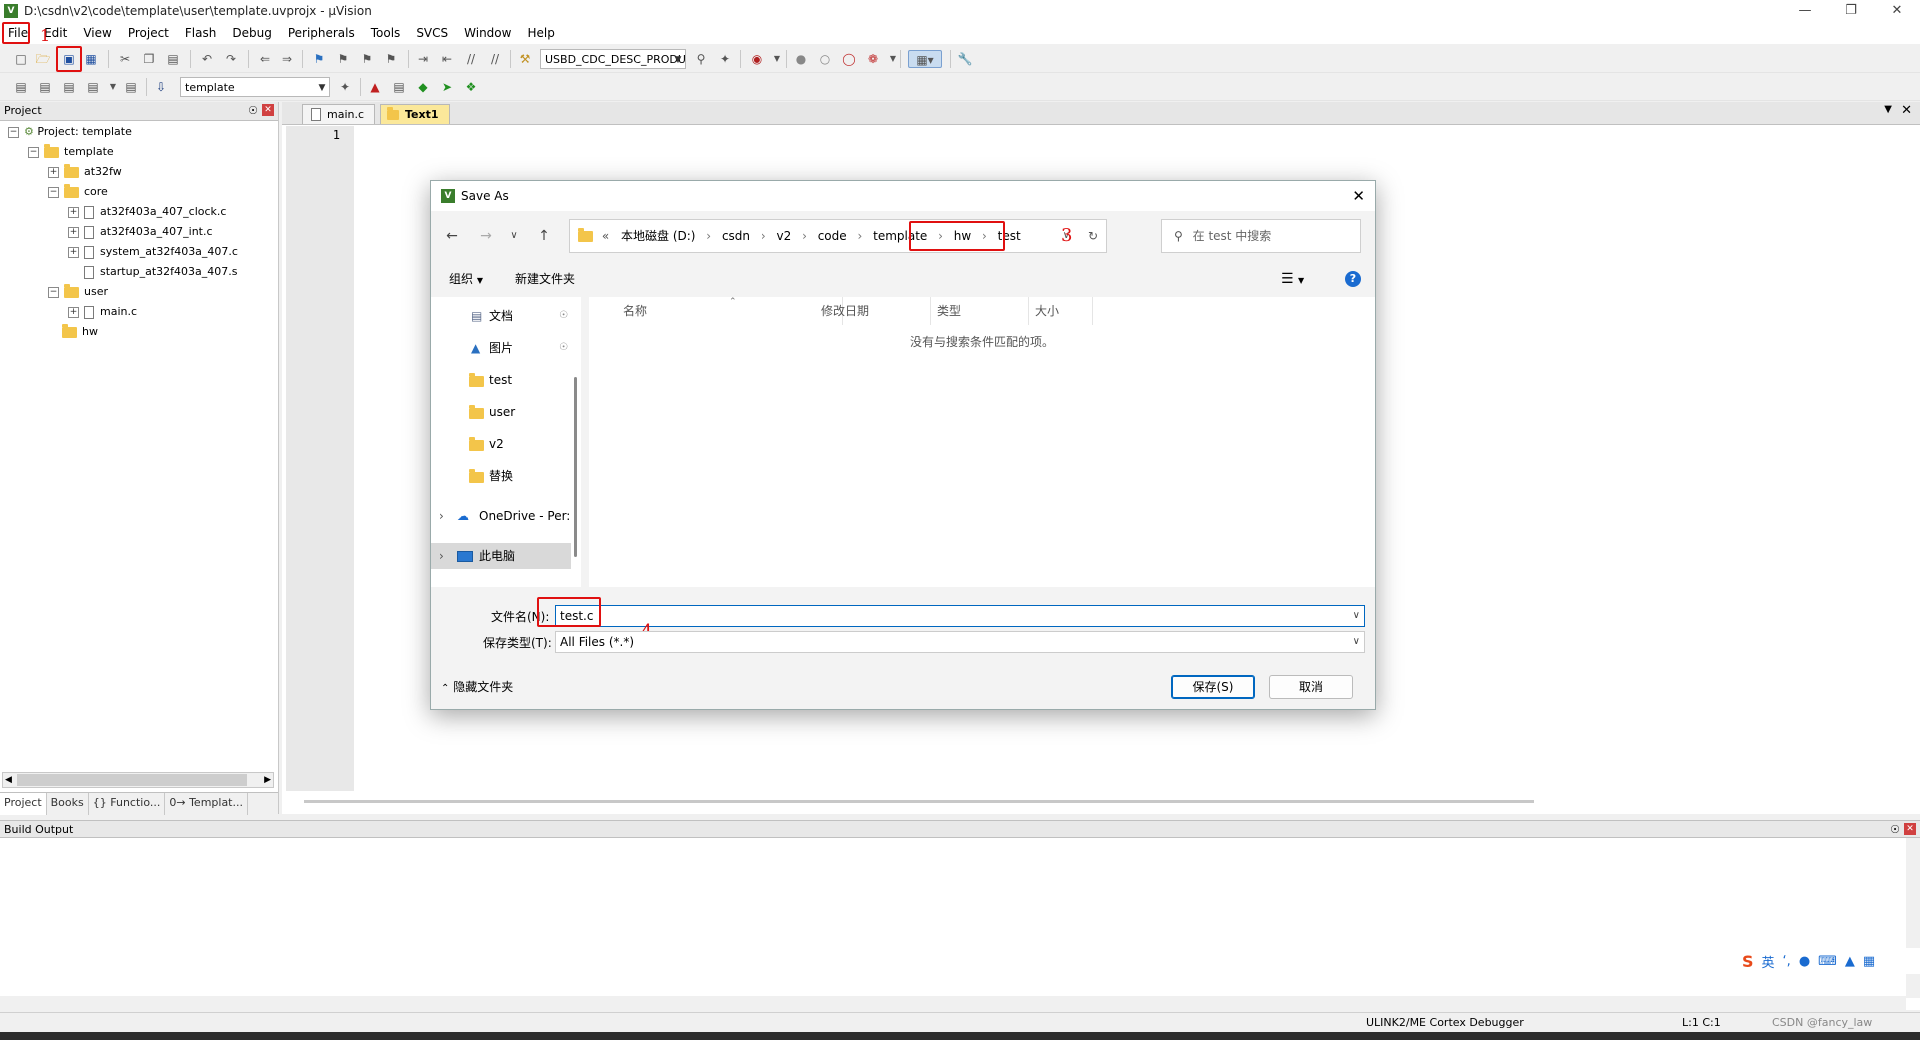  I want to click on nav-onedrive: › ☁ OneDrive - Per:, so click(501, 516).